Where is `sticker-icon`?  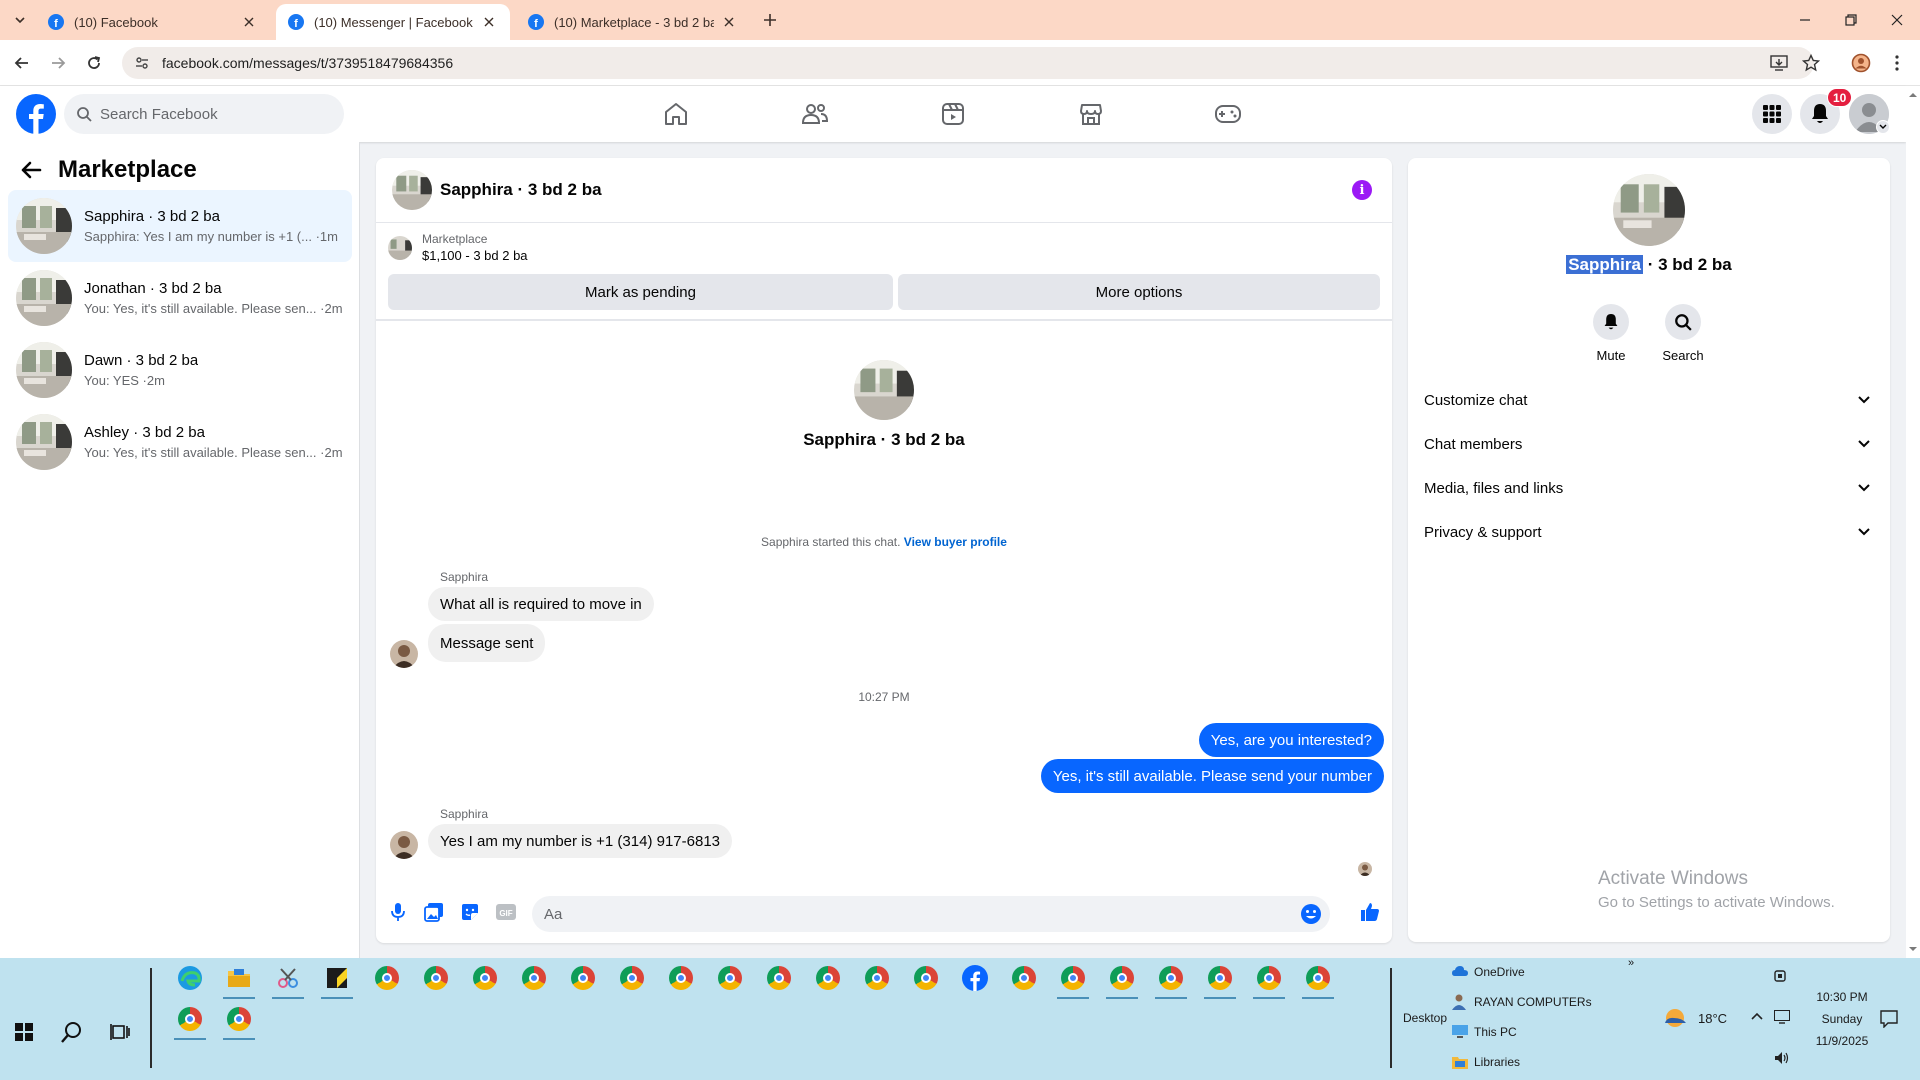 sticker-icon is located at coordinates (470, 912).